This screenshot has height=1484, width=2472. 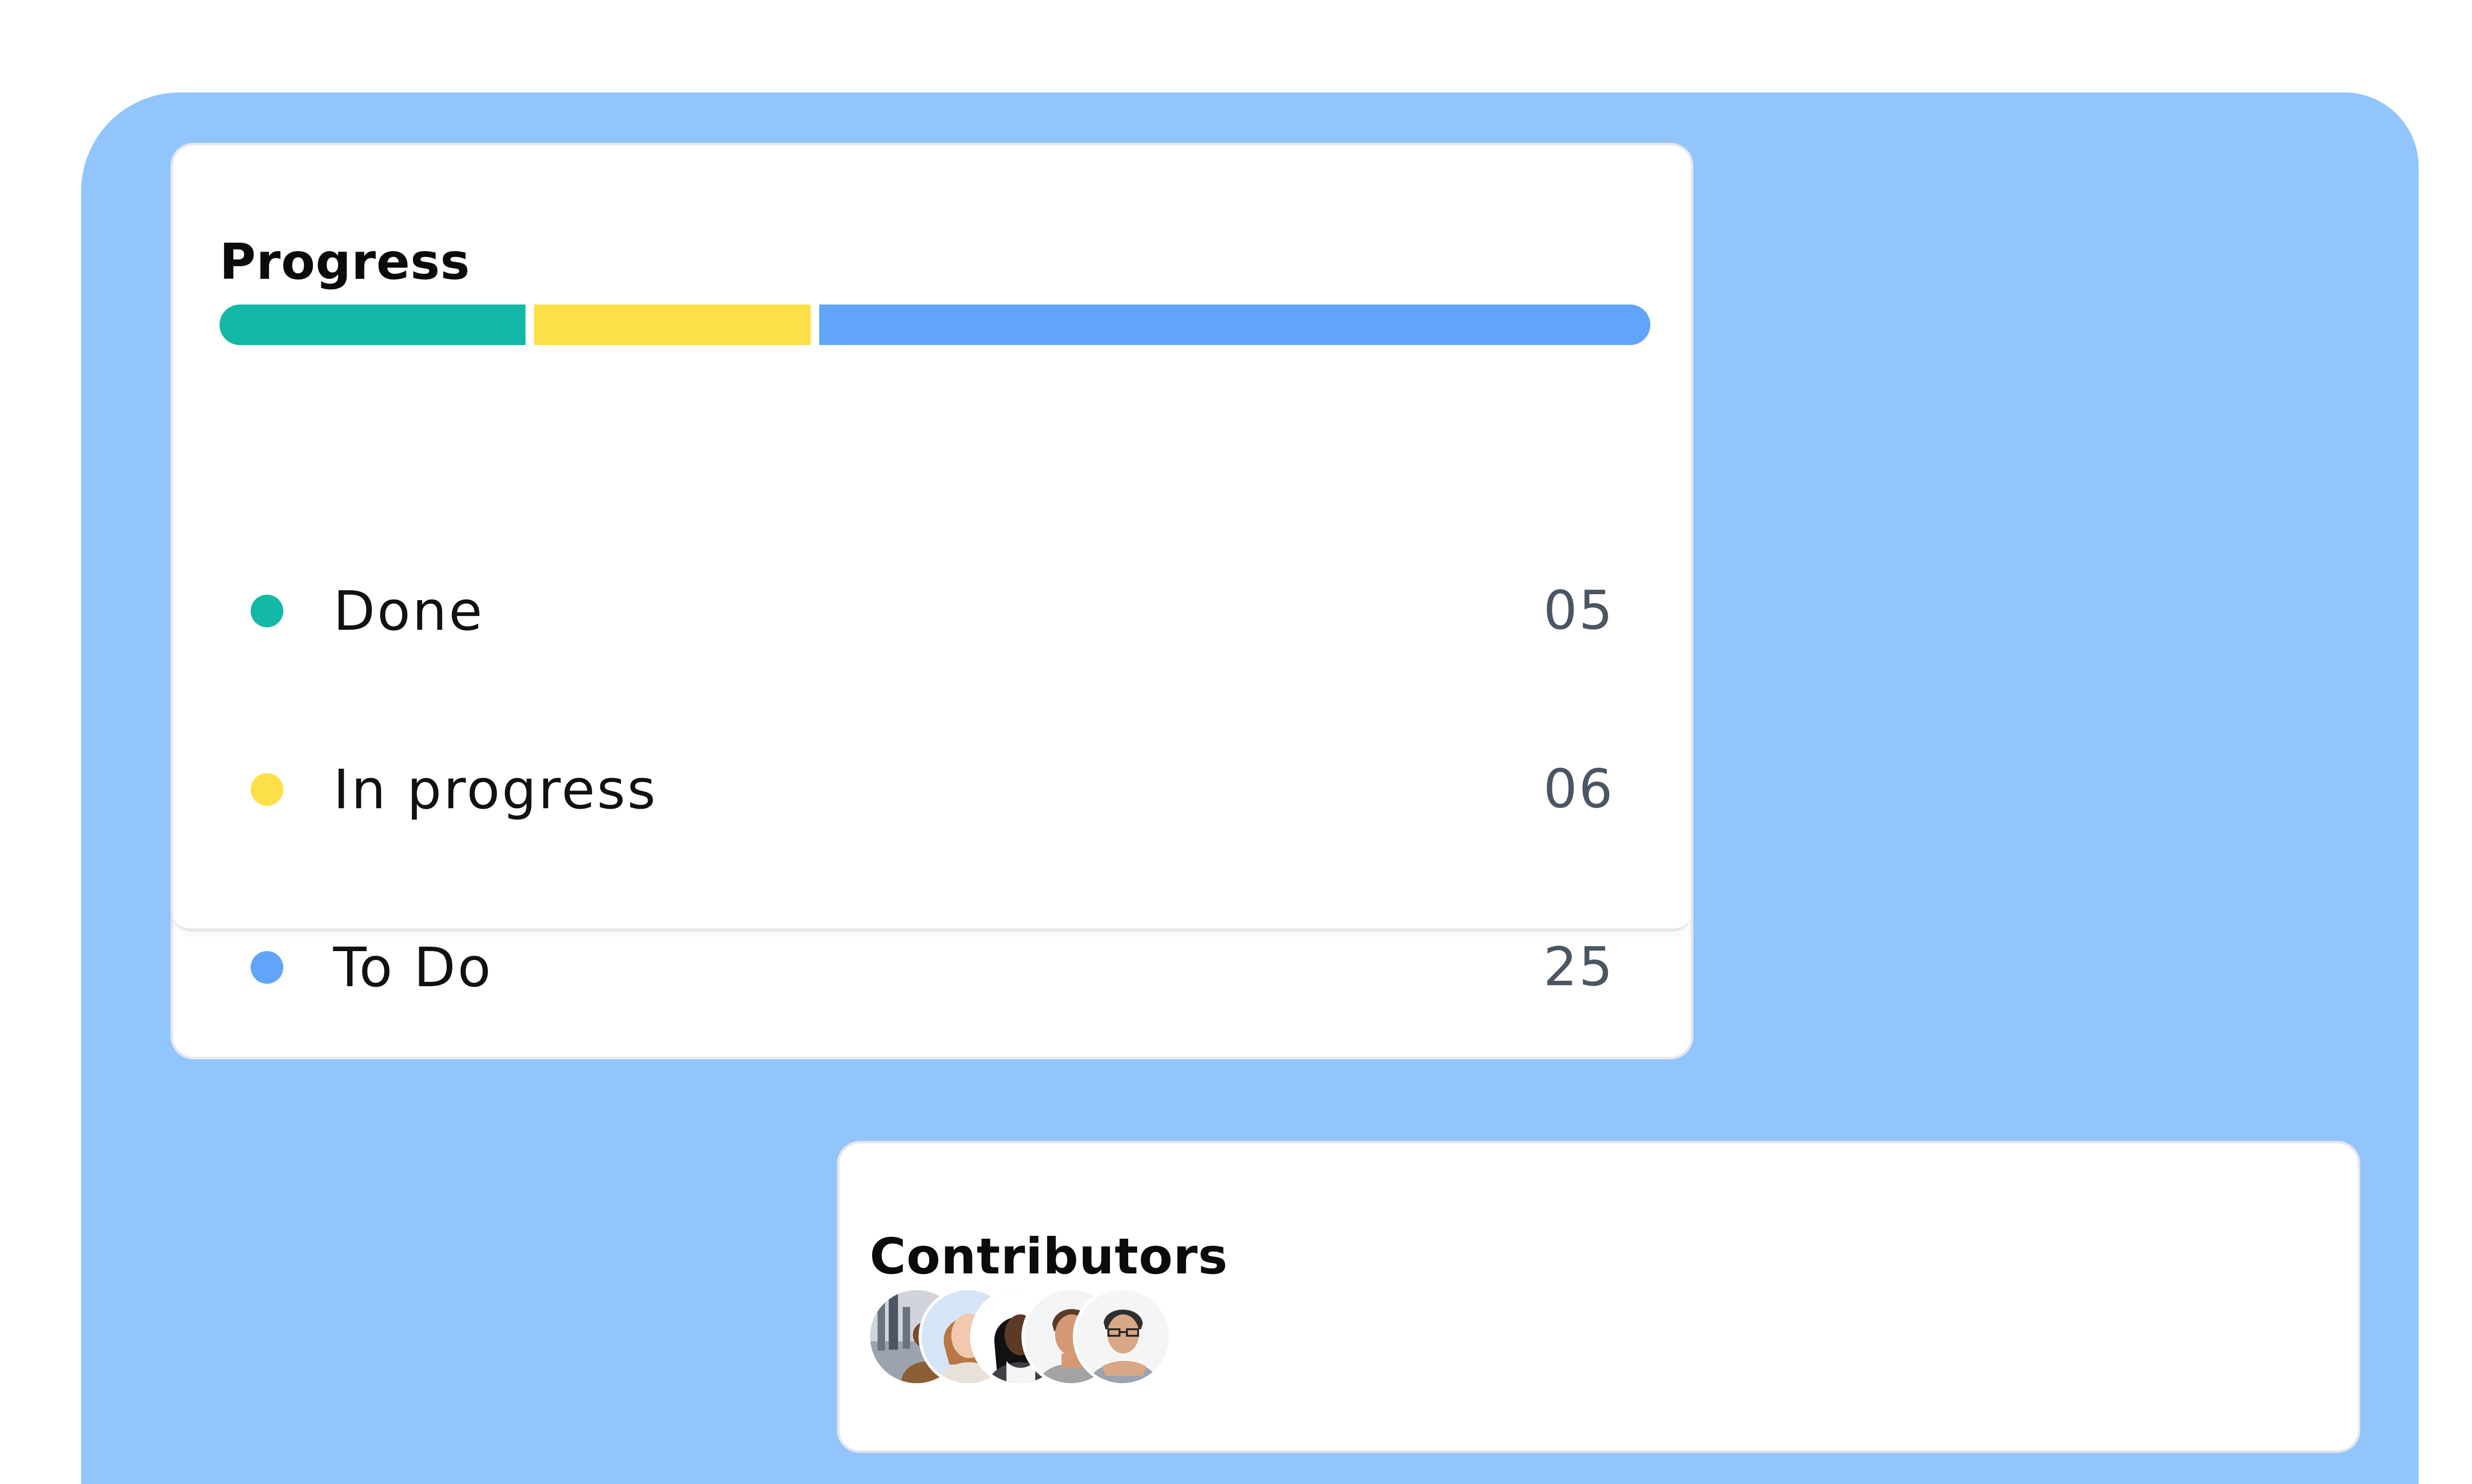 I want to click on progress-item-count: 05, so click(x=1578, y=611).